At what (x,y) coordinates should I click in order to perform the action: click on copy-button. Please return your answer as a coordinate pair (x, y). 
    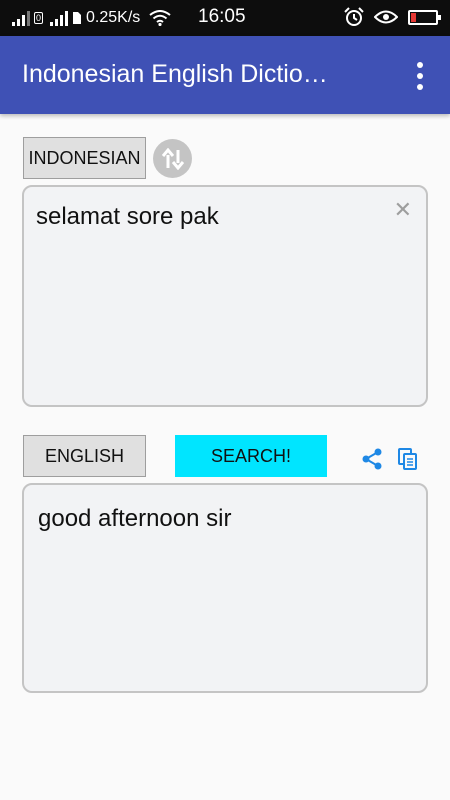
    Looking at the image, I should click on (408, 459).